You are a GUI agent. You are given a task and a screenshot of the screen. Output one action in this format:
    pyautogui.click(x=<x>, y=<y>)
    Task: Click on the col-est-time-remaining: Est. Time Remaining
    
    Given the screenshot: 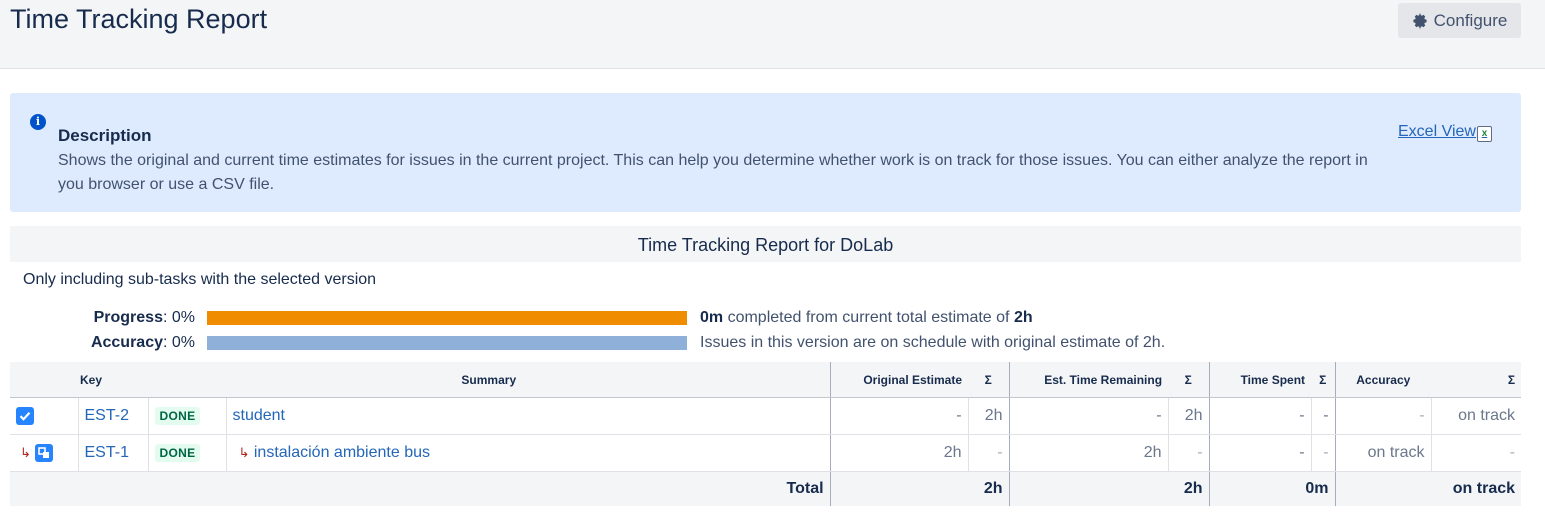 What is the action you would take?
    pyautogui.click(x=1089, y=380)
    